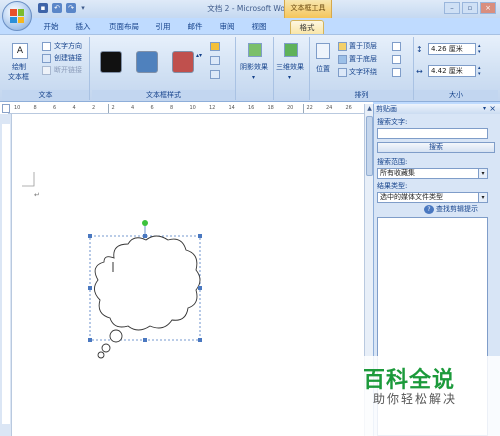 This screenshot has height=436, width=500. What do you see at coordinates (429, 209) in the screenshot?
I see `help-icon: ?` at bounding box center [429, 209].